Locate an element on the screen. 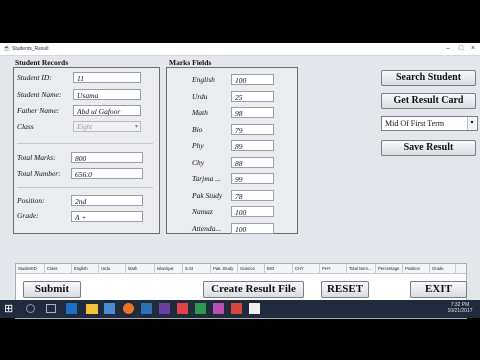 This screenshot has height=360, width=480. marks-field: 79 is located at coordinates (252, 129).